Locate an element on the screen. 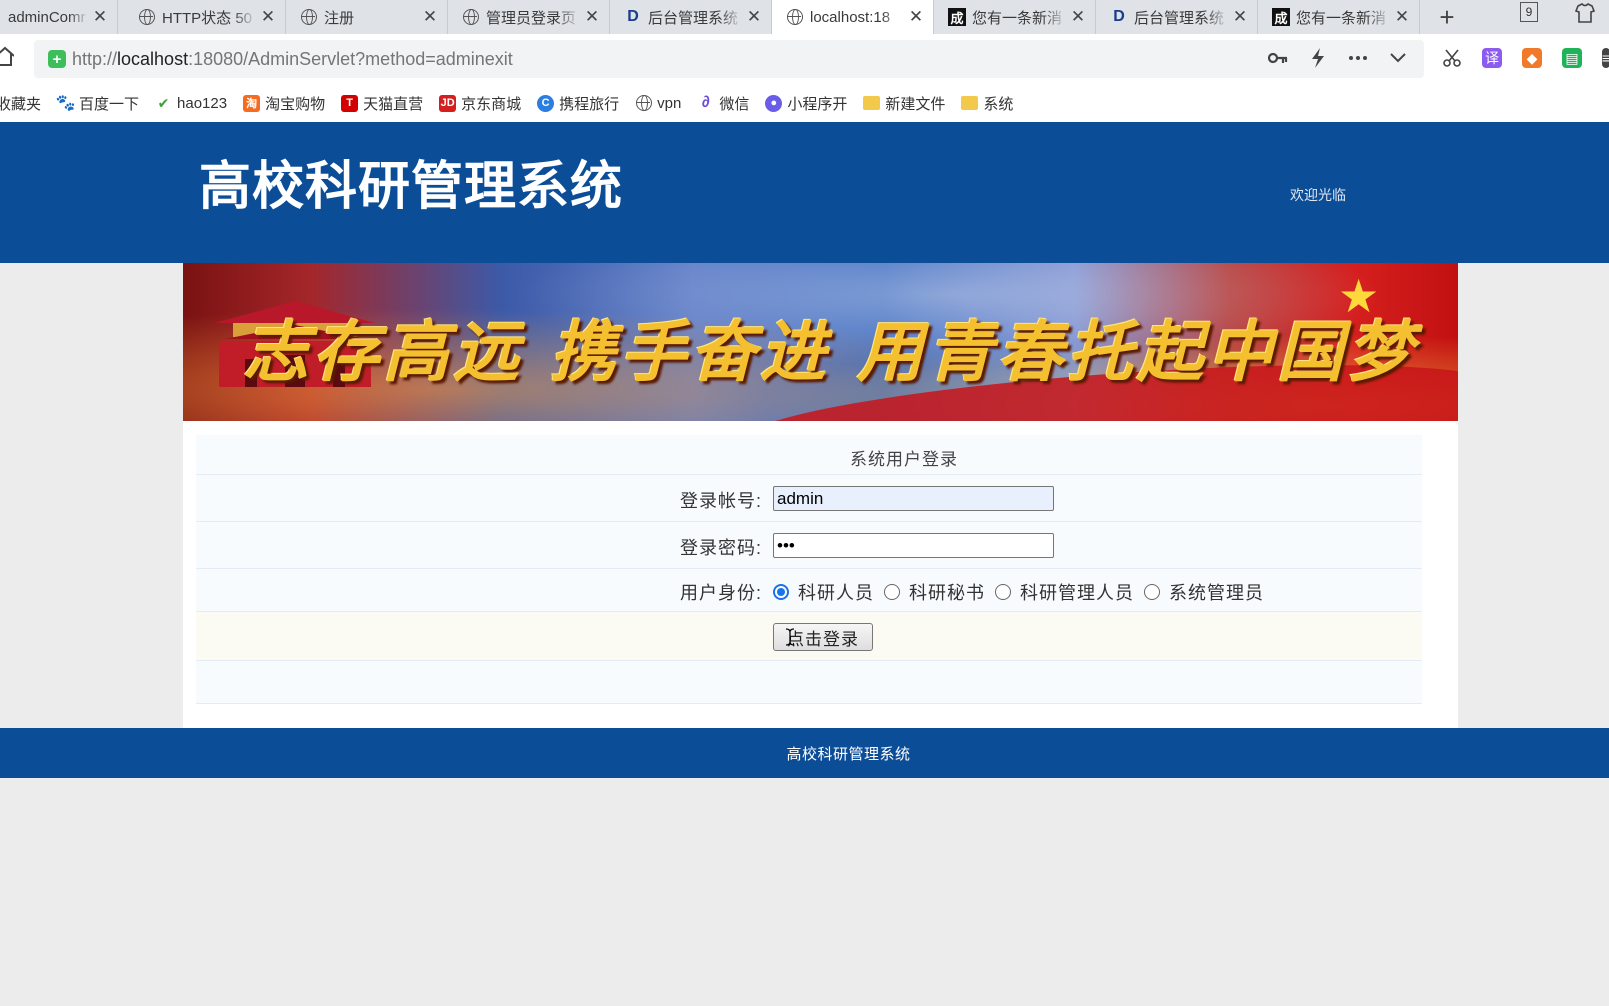 The width and height of the screenshot is (1609, 1006). taobao-icon: 淘 is located at coordinates (252, 103).